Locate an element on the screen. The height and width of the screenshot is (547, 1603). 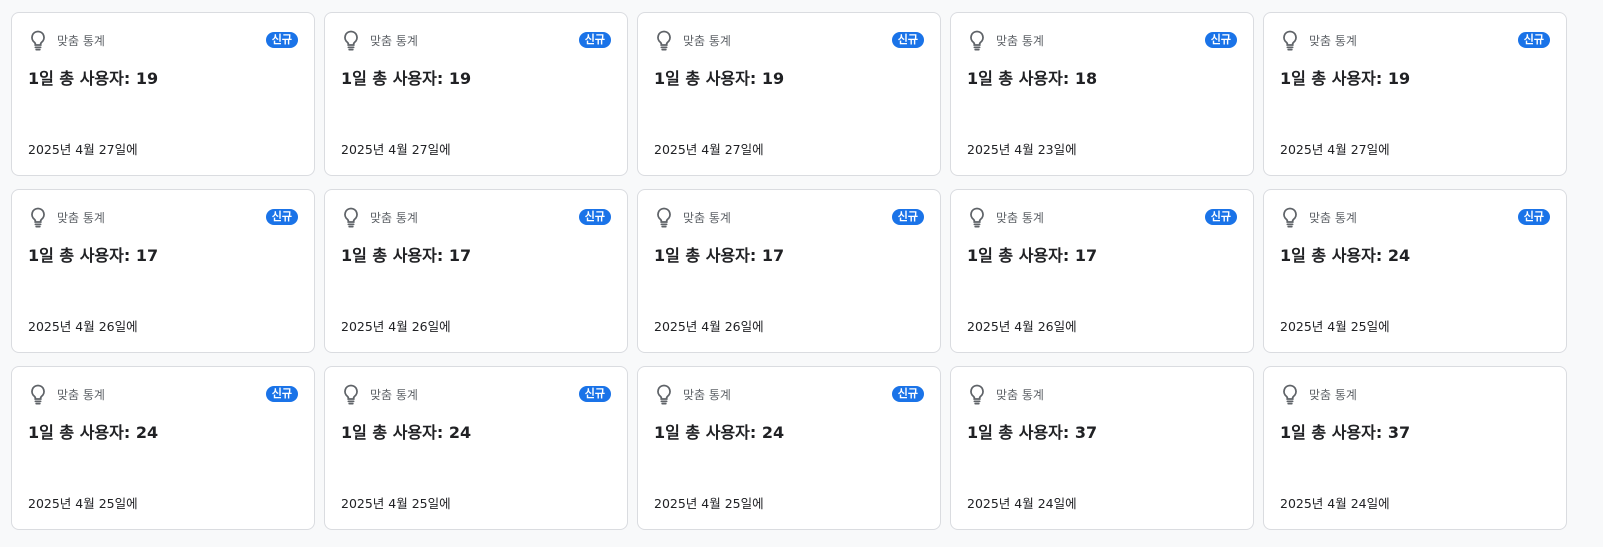
card-metric: 1일 총 사용자: 18 is located at coordinates (1032, 78).